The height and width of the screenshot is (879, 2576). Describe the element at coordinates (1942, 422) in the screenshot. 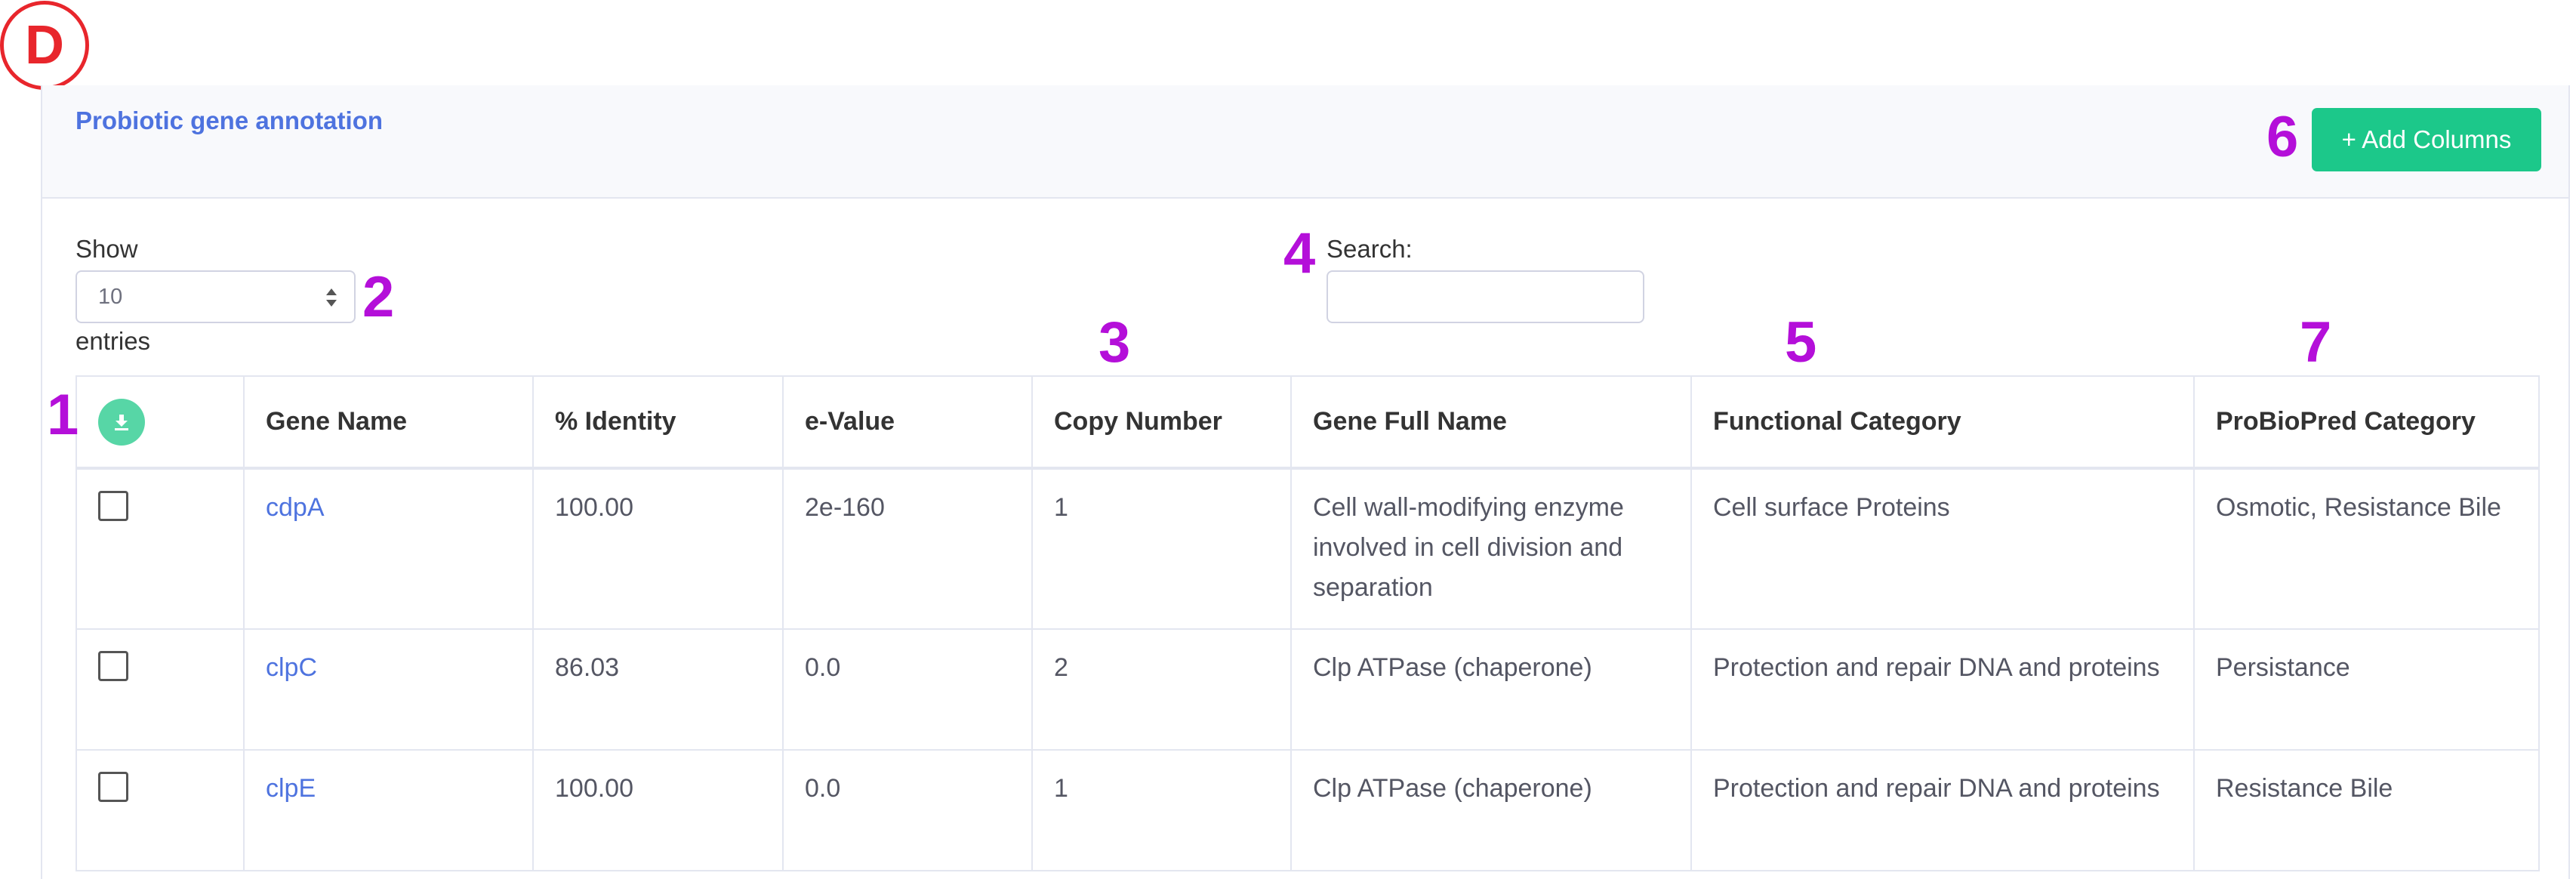

I see `column-header-functional-category: Functional Category` at that location.